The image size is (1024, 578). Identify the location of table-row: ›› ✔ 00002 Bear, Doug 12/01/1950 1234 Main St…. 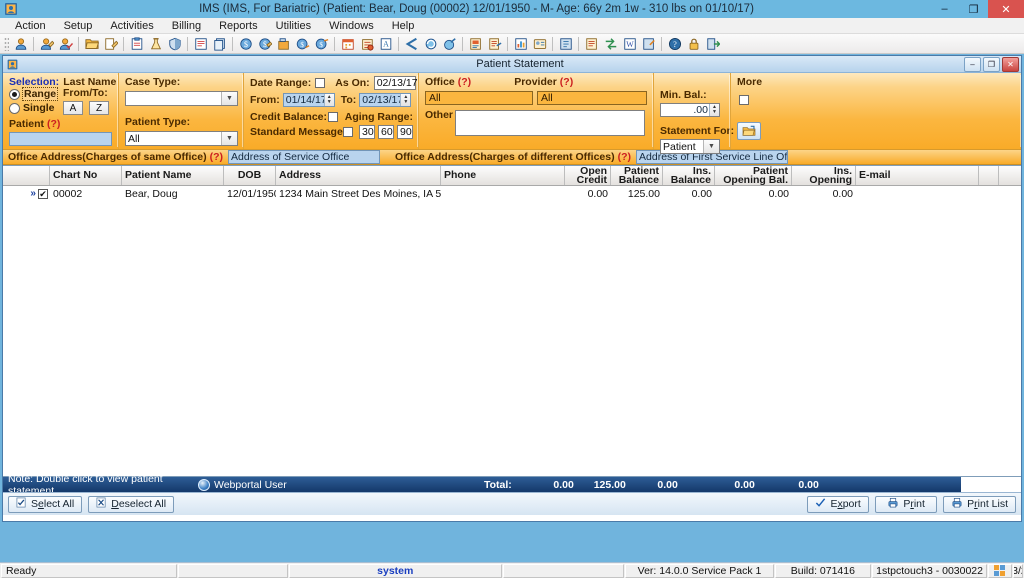
(512, 194).